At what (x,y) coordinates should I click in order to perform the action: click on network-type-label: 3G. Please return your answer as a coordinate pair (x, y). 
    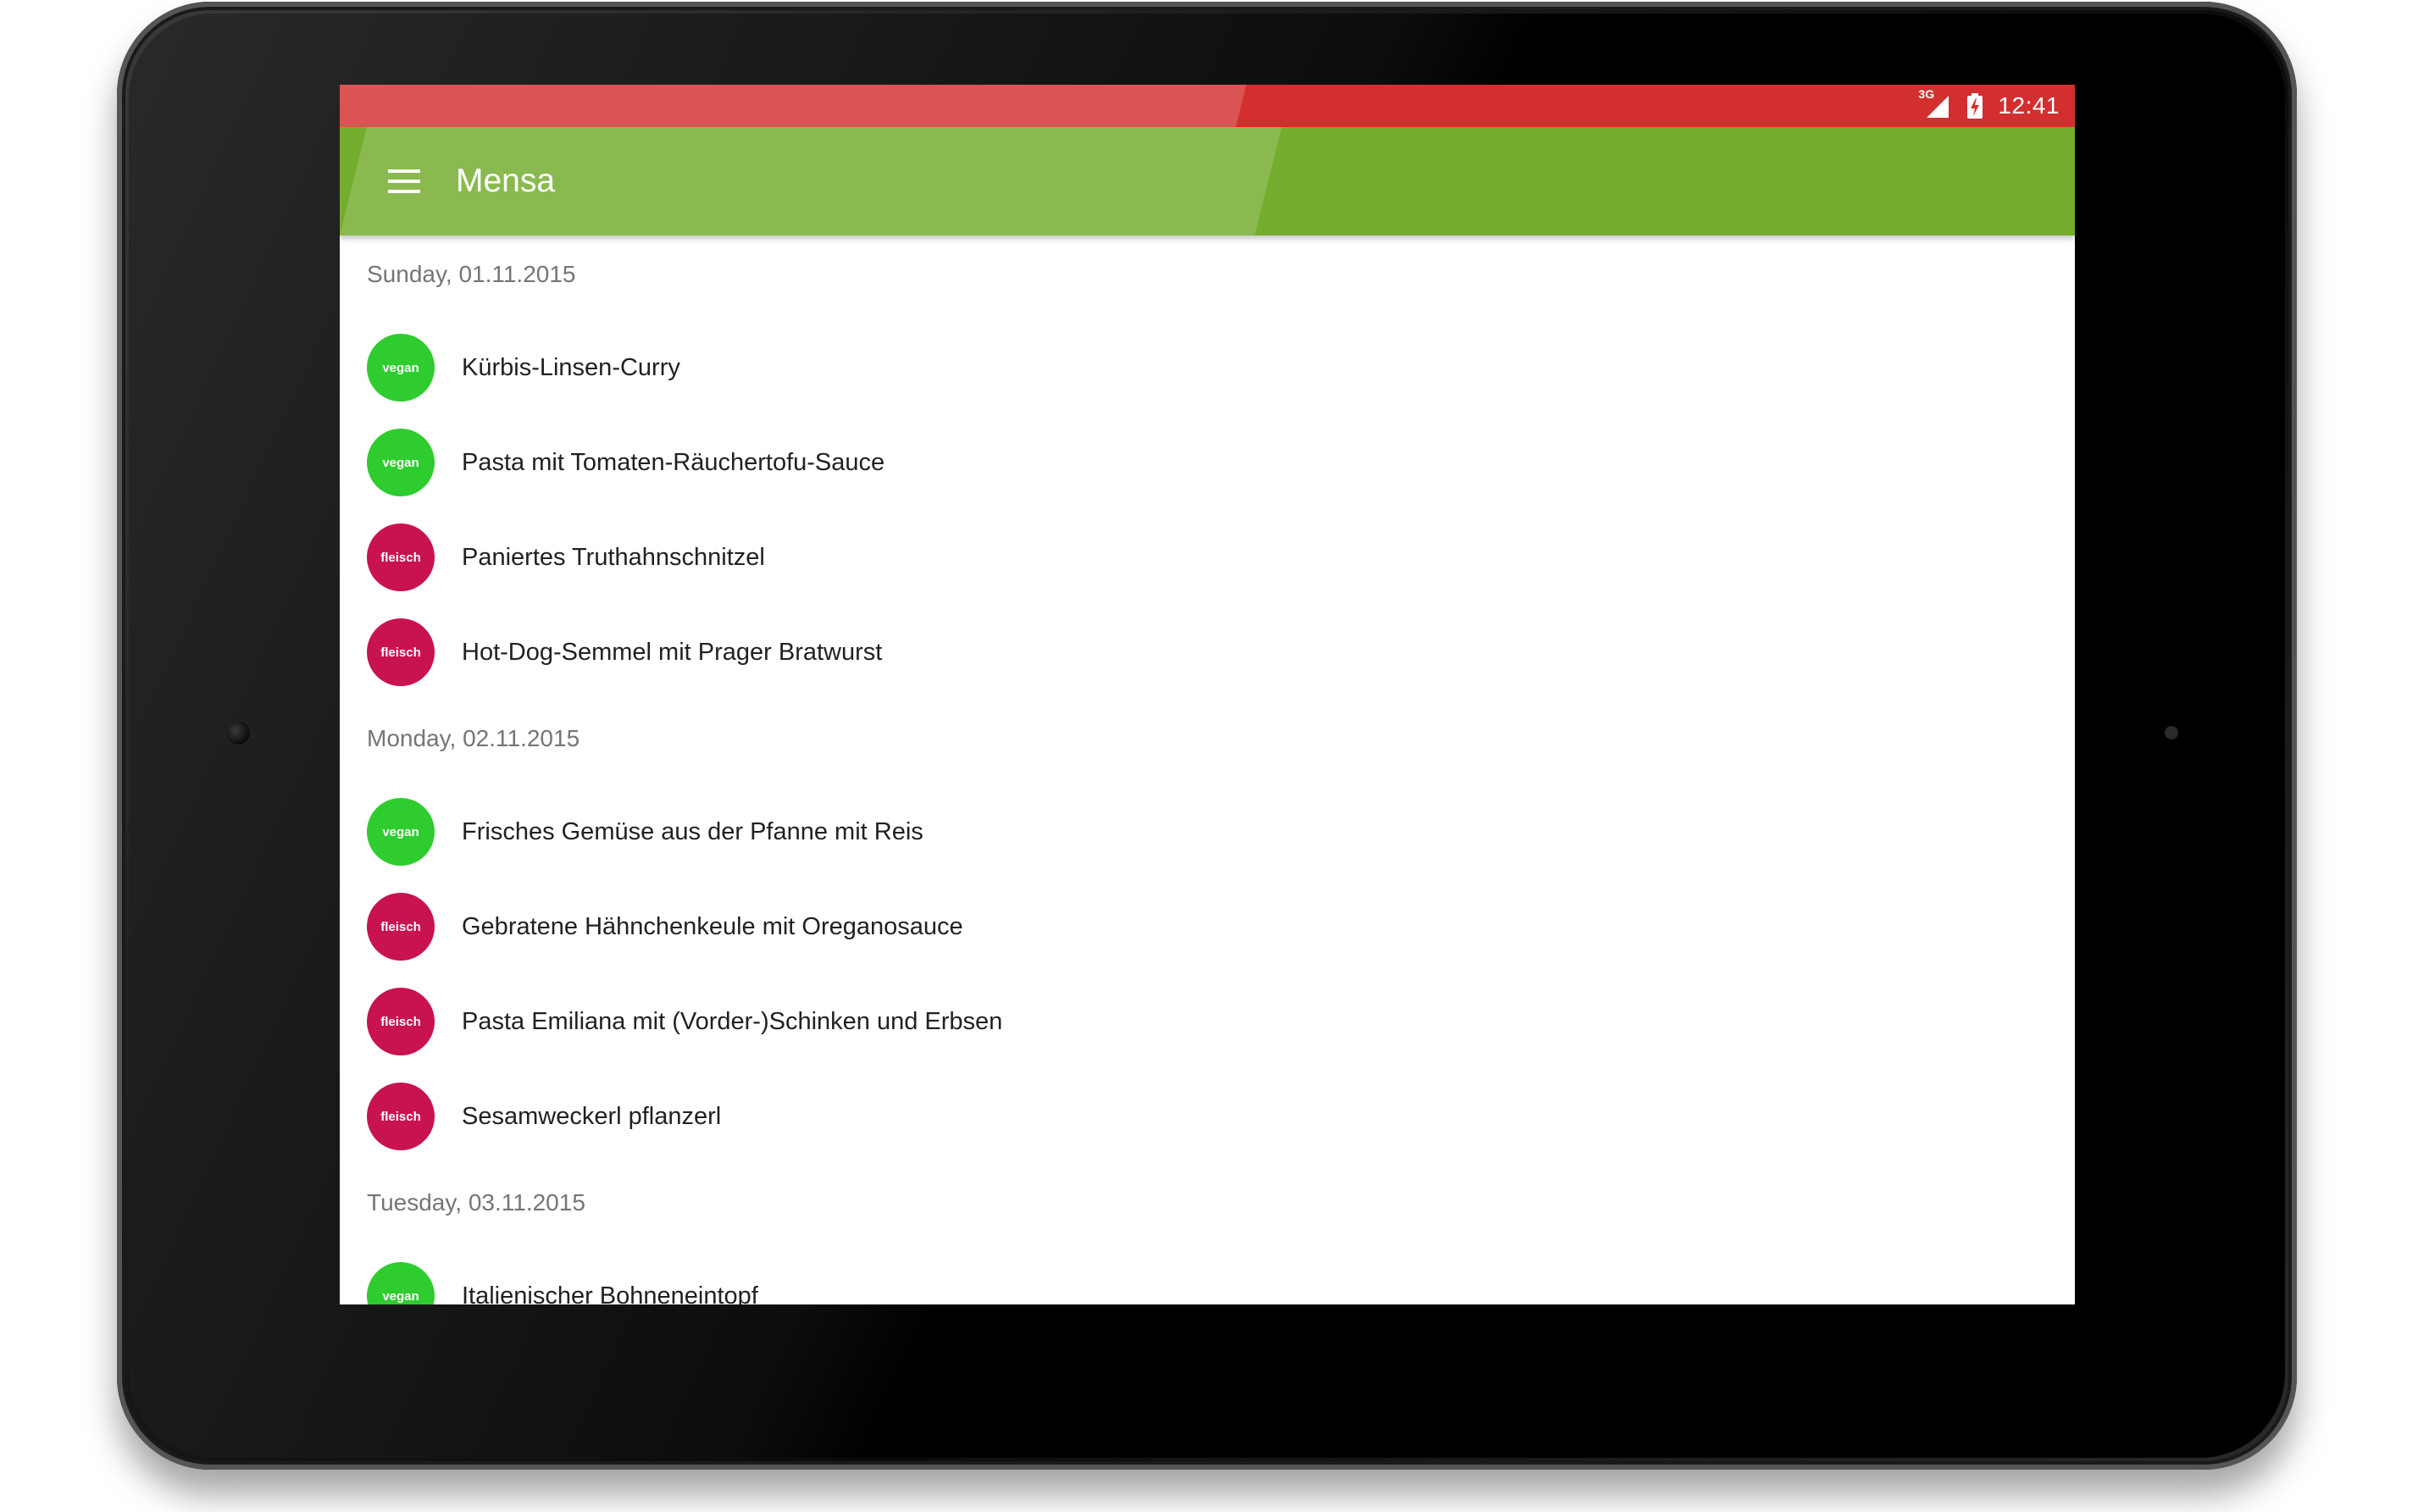
    Looking at the image, I should click on (1926, 94).